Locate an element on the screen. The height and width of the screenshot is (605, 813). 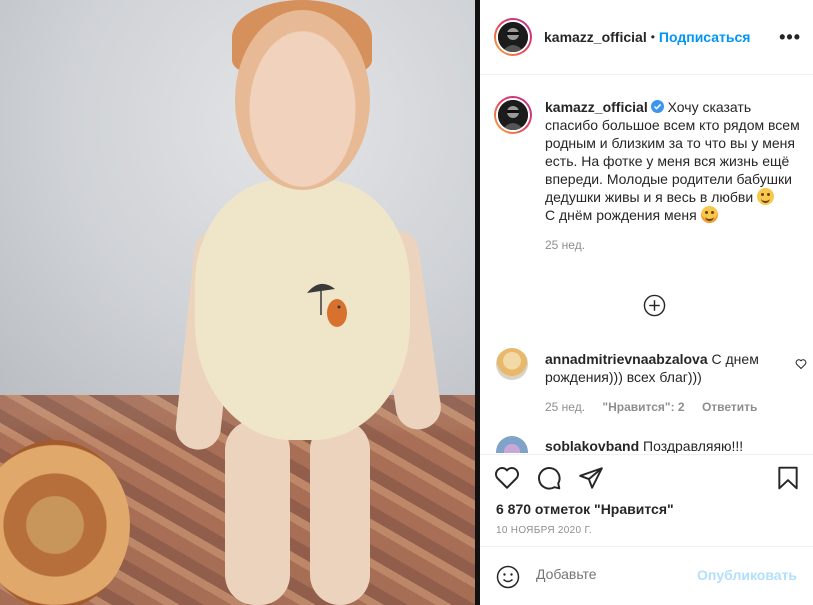
follow-button: Подписаться is located at coordinates (705, 37).